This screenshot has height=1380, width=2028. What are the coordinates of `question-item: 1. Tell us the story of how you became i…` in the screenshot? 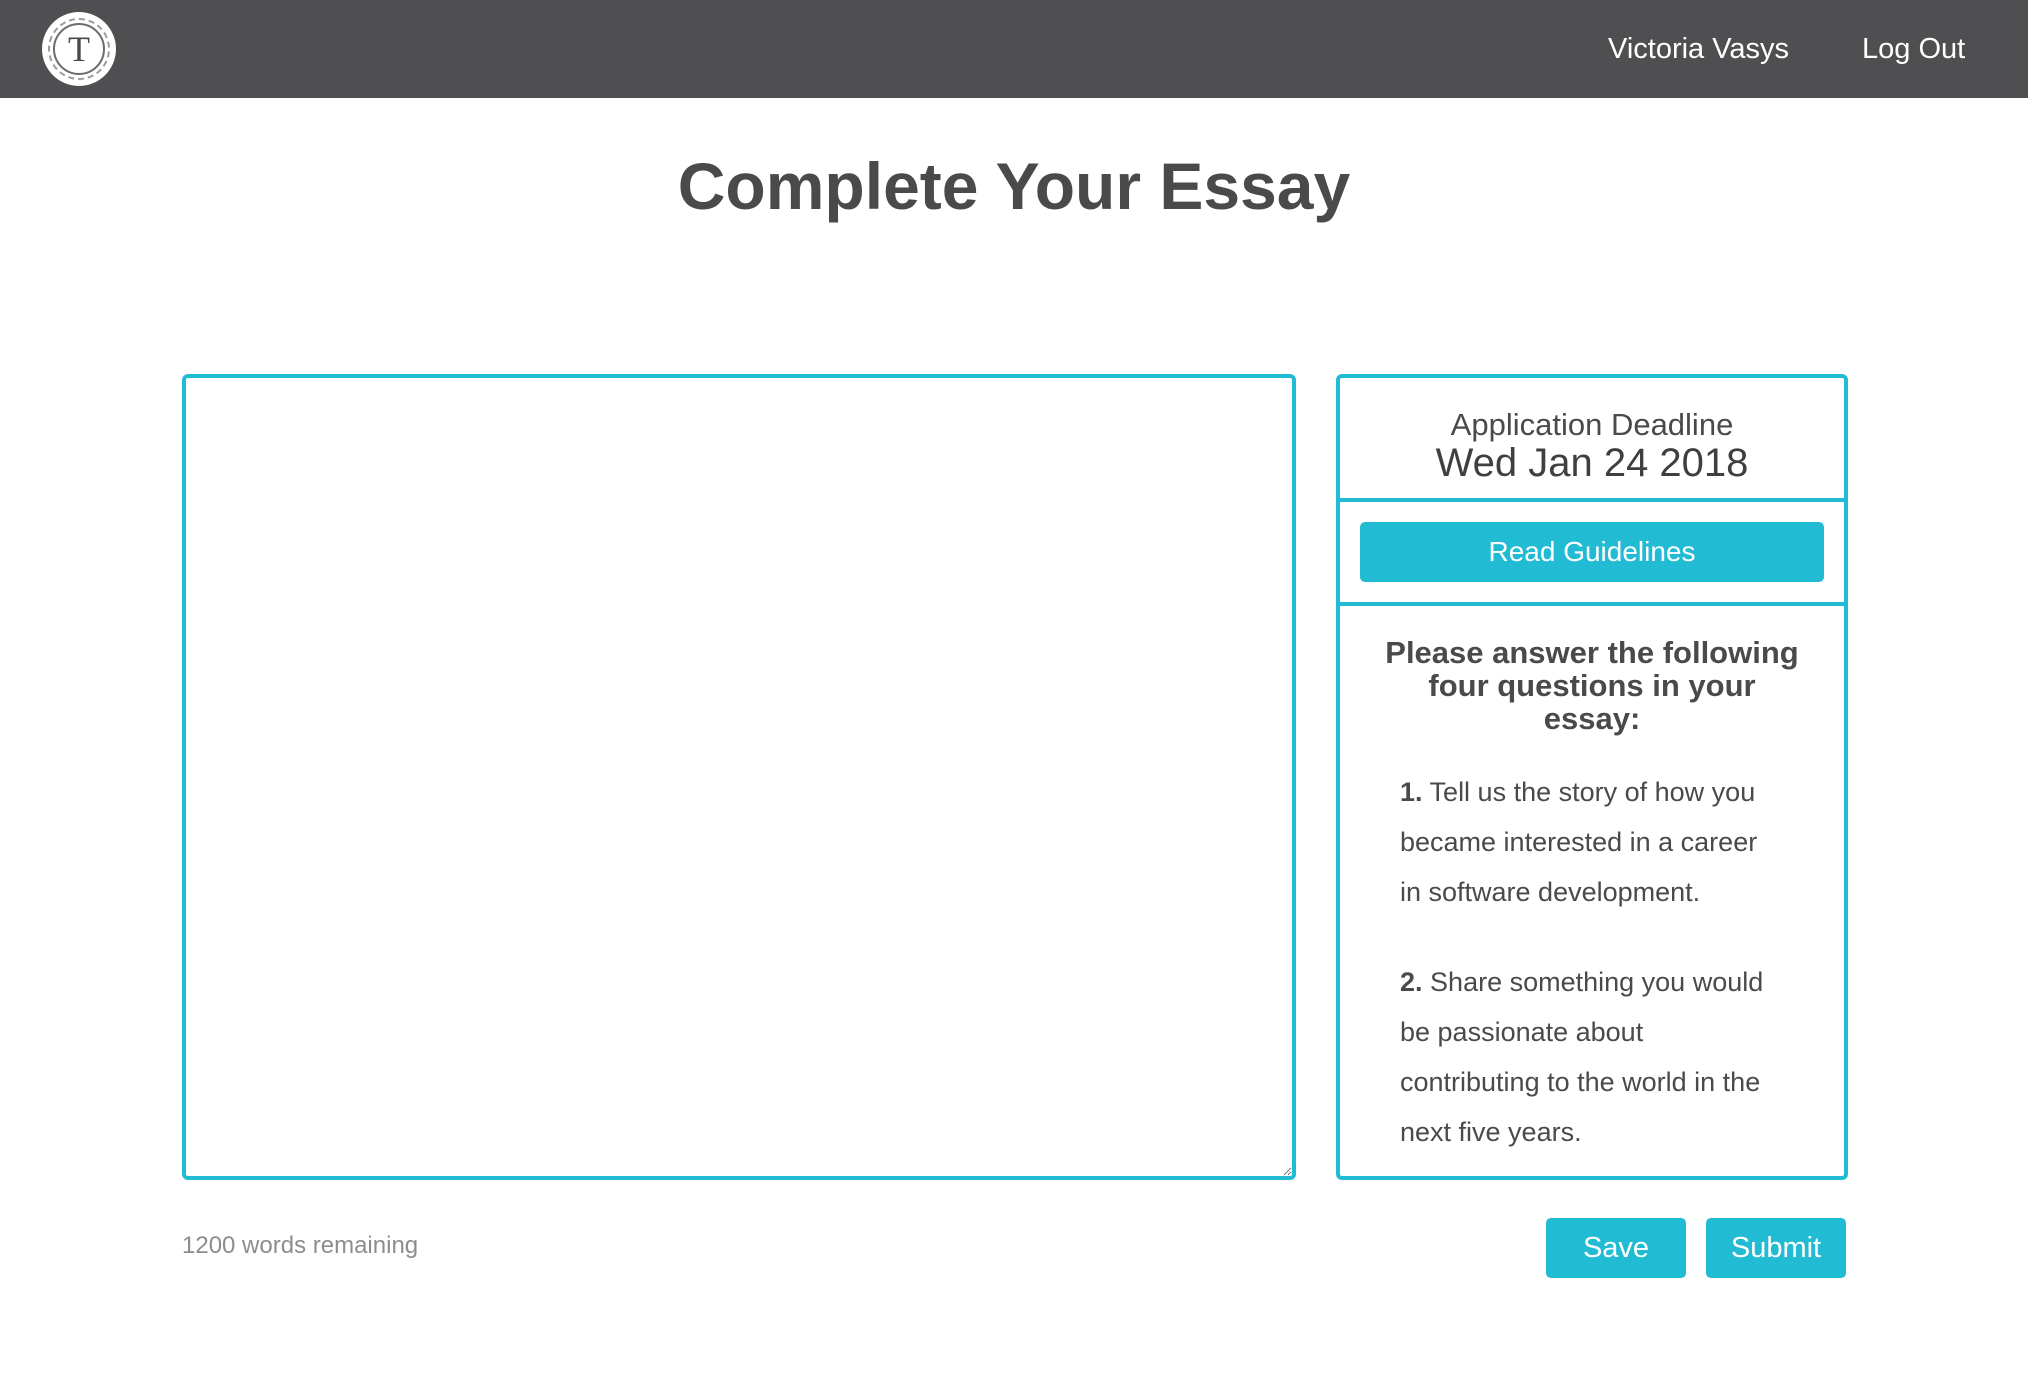 It's located at (1590, 842).